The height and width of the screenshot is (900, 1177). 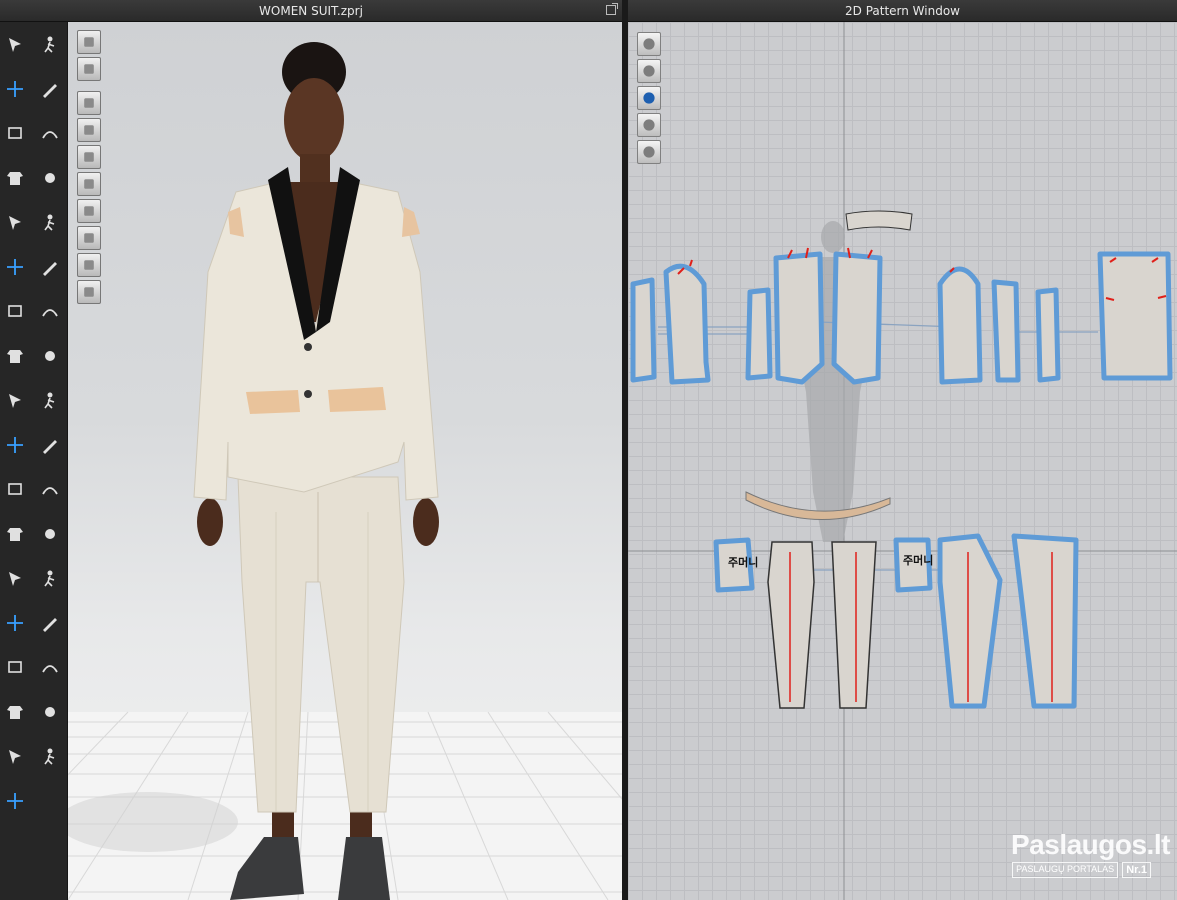 What do you see at coordinates (15, 578) in the screenshot?
I see `gradient-icon` at bounding box center [15, 578].